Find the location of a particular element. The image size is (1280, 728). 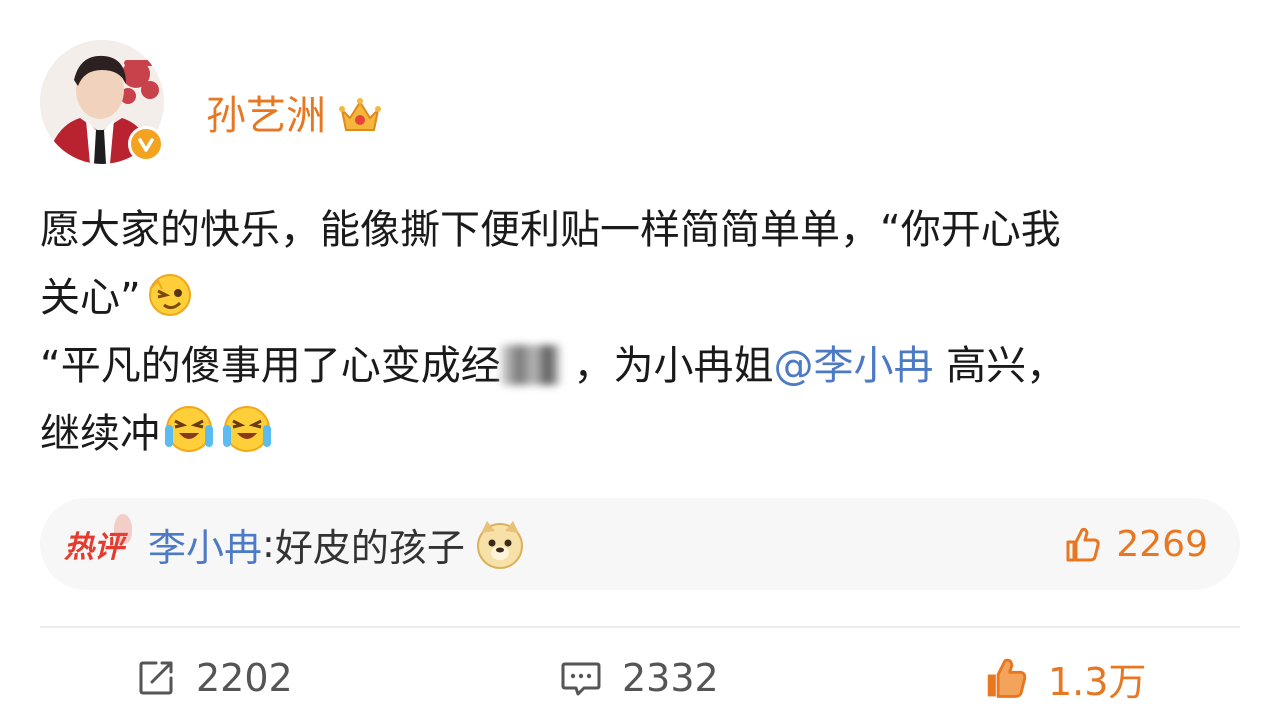

commenter-name: 李小冉 is located at coordinates (205, 544).